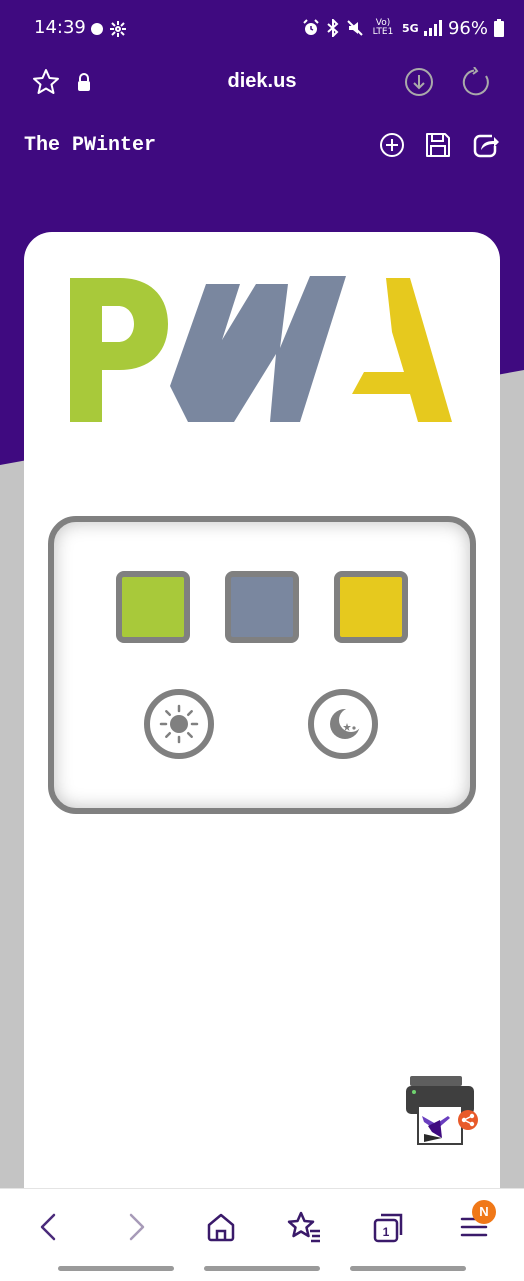  I want to click on notification-icons, so click(108, 29).